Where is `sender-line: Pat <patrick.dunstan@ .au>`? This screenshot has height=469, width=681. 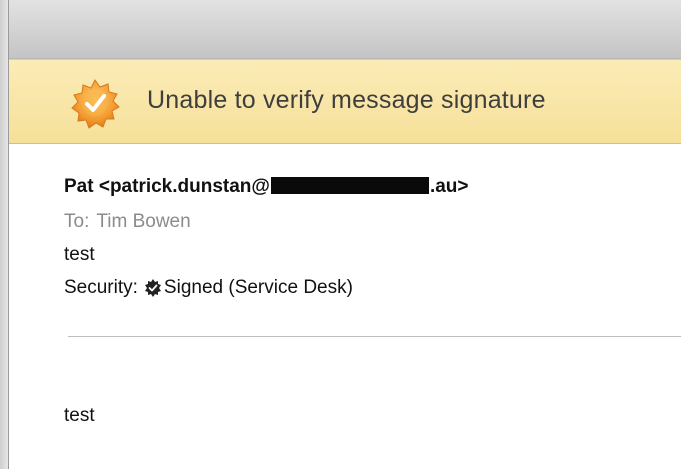 sender-line: Pat <patrick.dunstan@ .au> is located at coordinates (266, 187).